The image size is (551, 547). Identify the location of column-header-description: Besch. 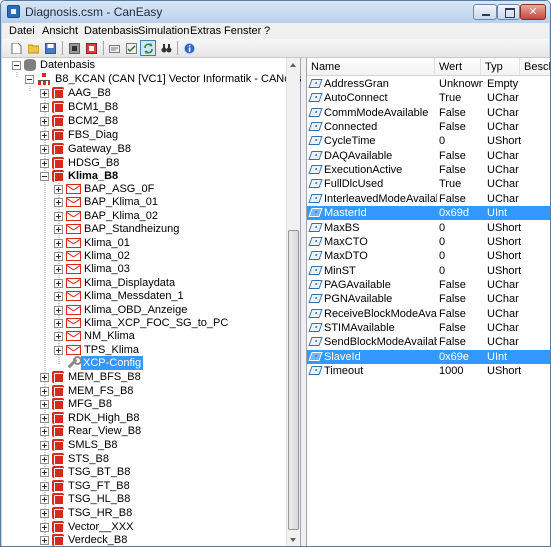
(535, 67).